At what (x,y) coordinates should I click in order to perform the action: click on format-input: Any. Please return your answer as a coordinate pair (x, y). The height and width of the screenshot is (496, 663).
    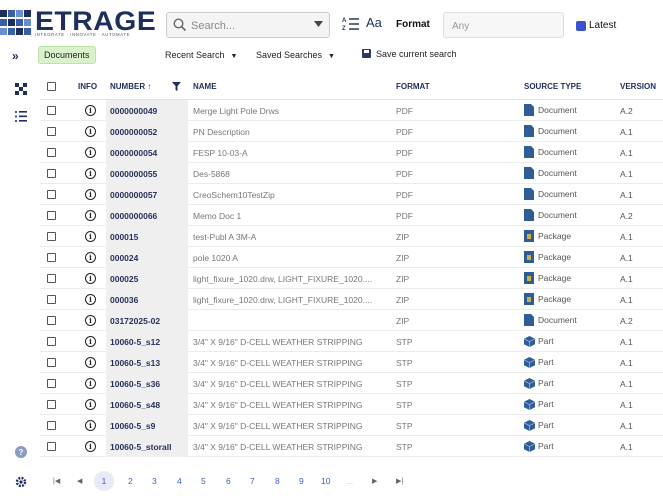
    Looking at the image, I should click on (503, 25).